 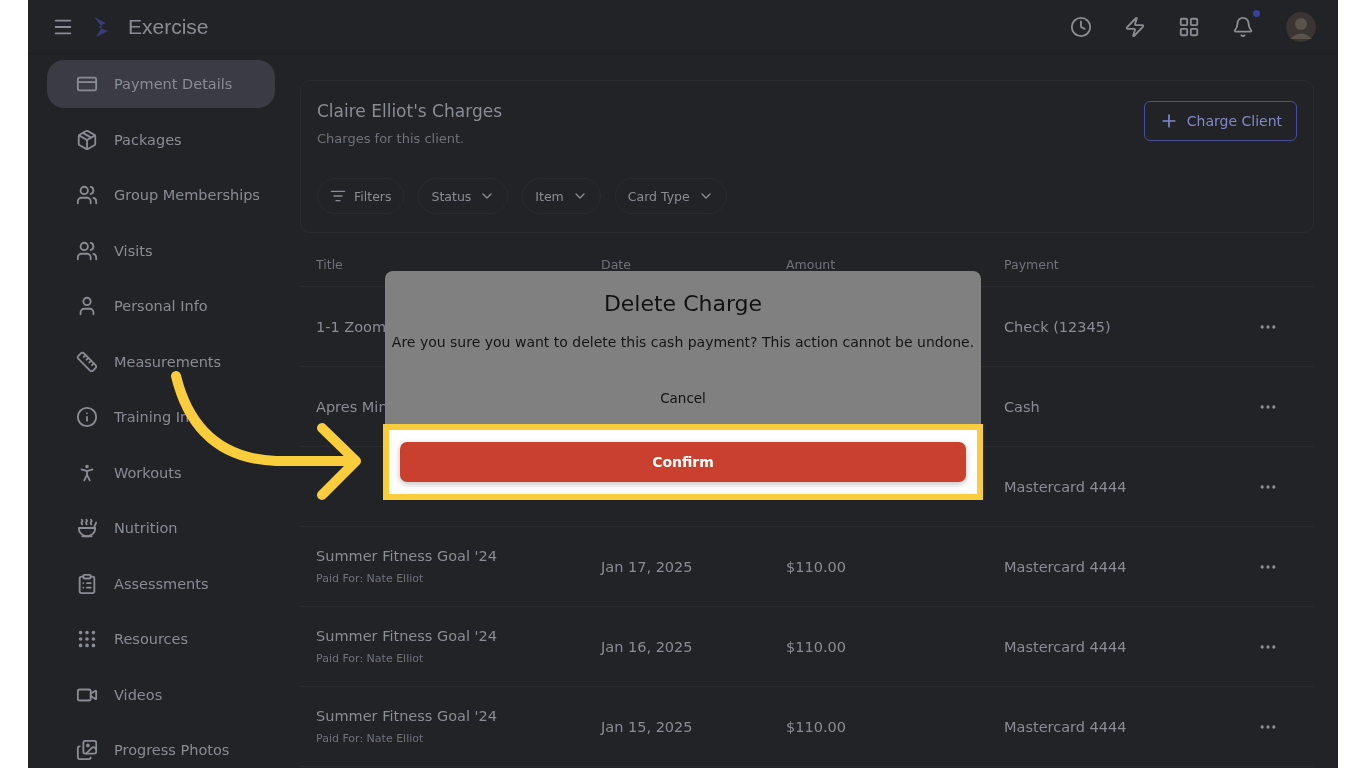 I want to click on date-cell: Jan 16, 2025, so click(x=647, y=647).